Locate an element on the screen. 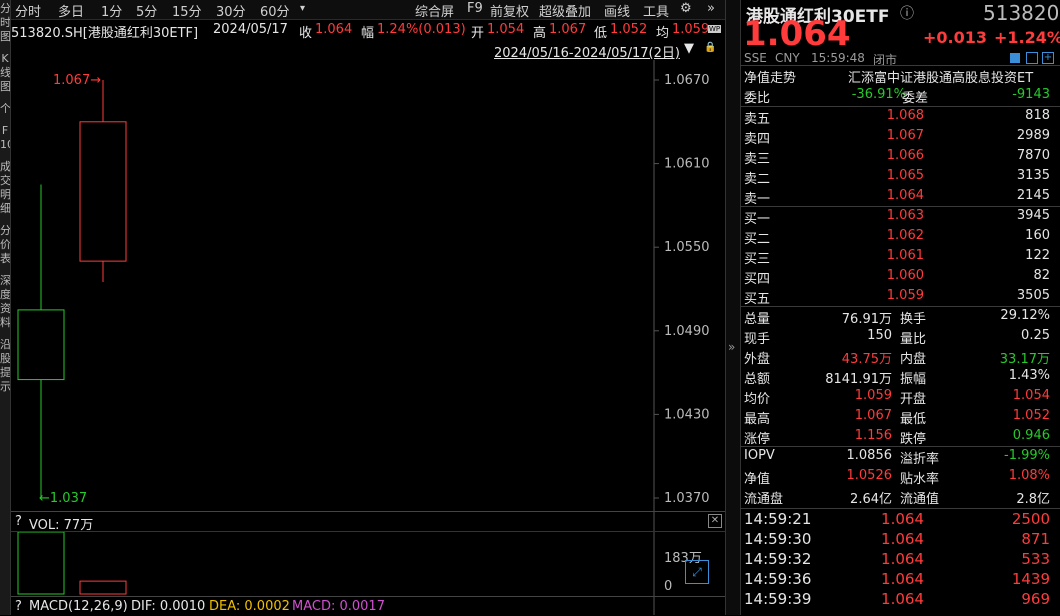 The height and width of the screenshot is (616, 1060). left-strip-char: 资 is located at coordinates (5, 308).